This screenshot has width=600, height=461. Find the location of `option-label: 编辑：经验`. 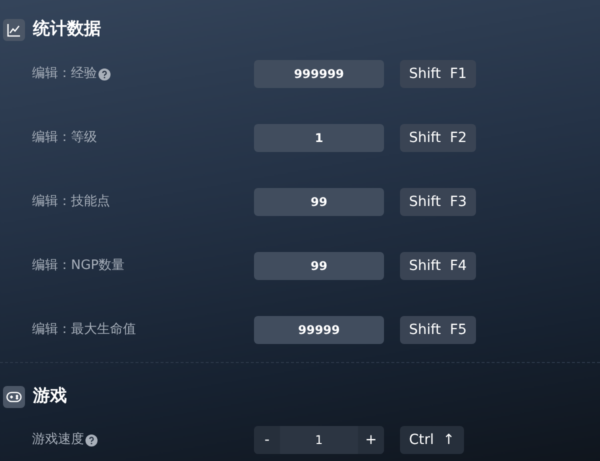

option-label: 编辑：经验 is located at coordinates (64, 74).